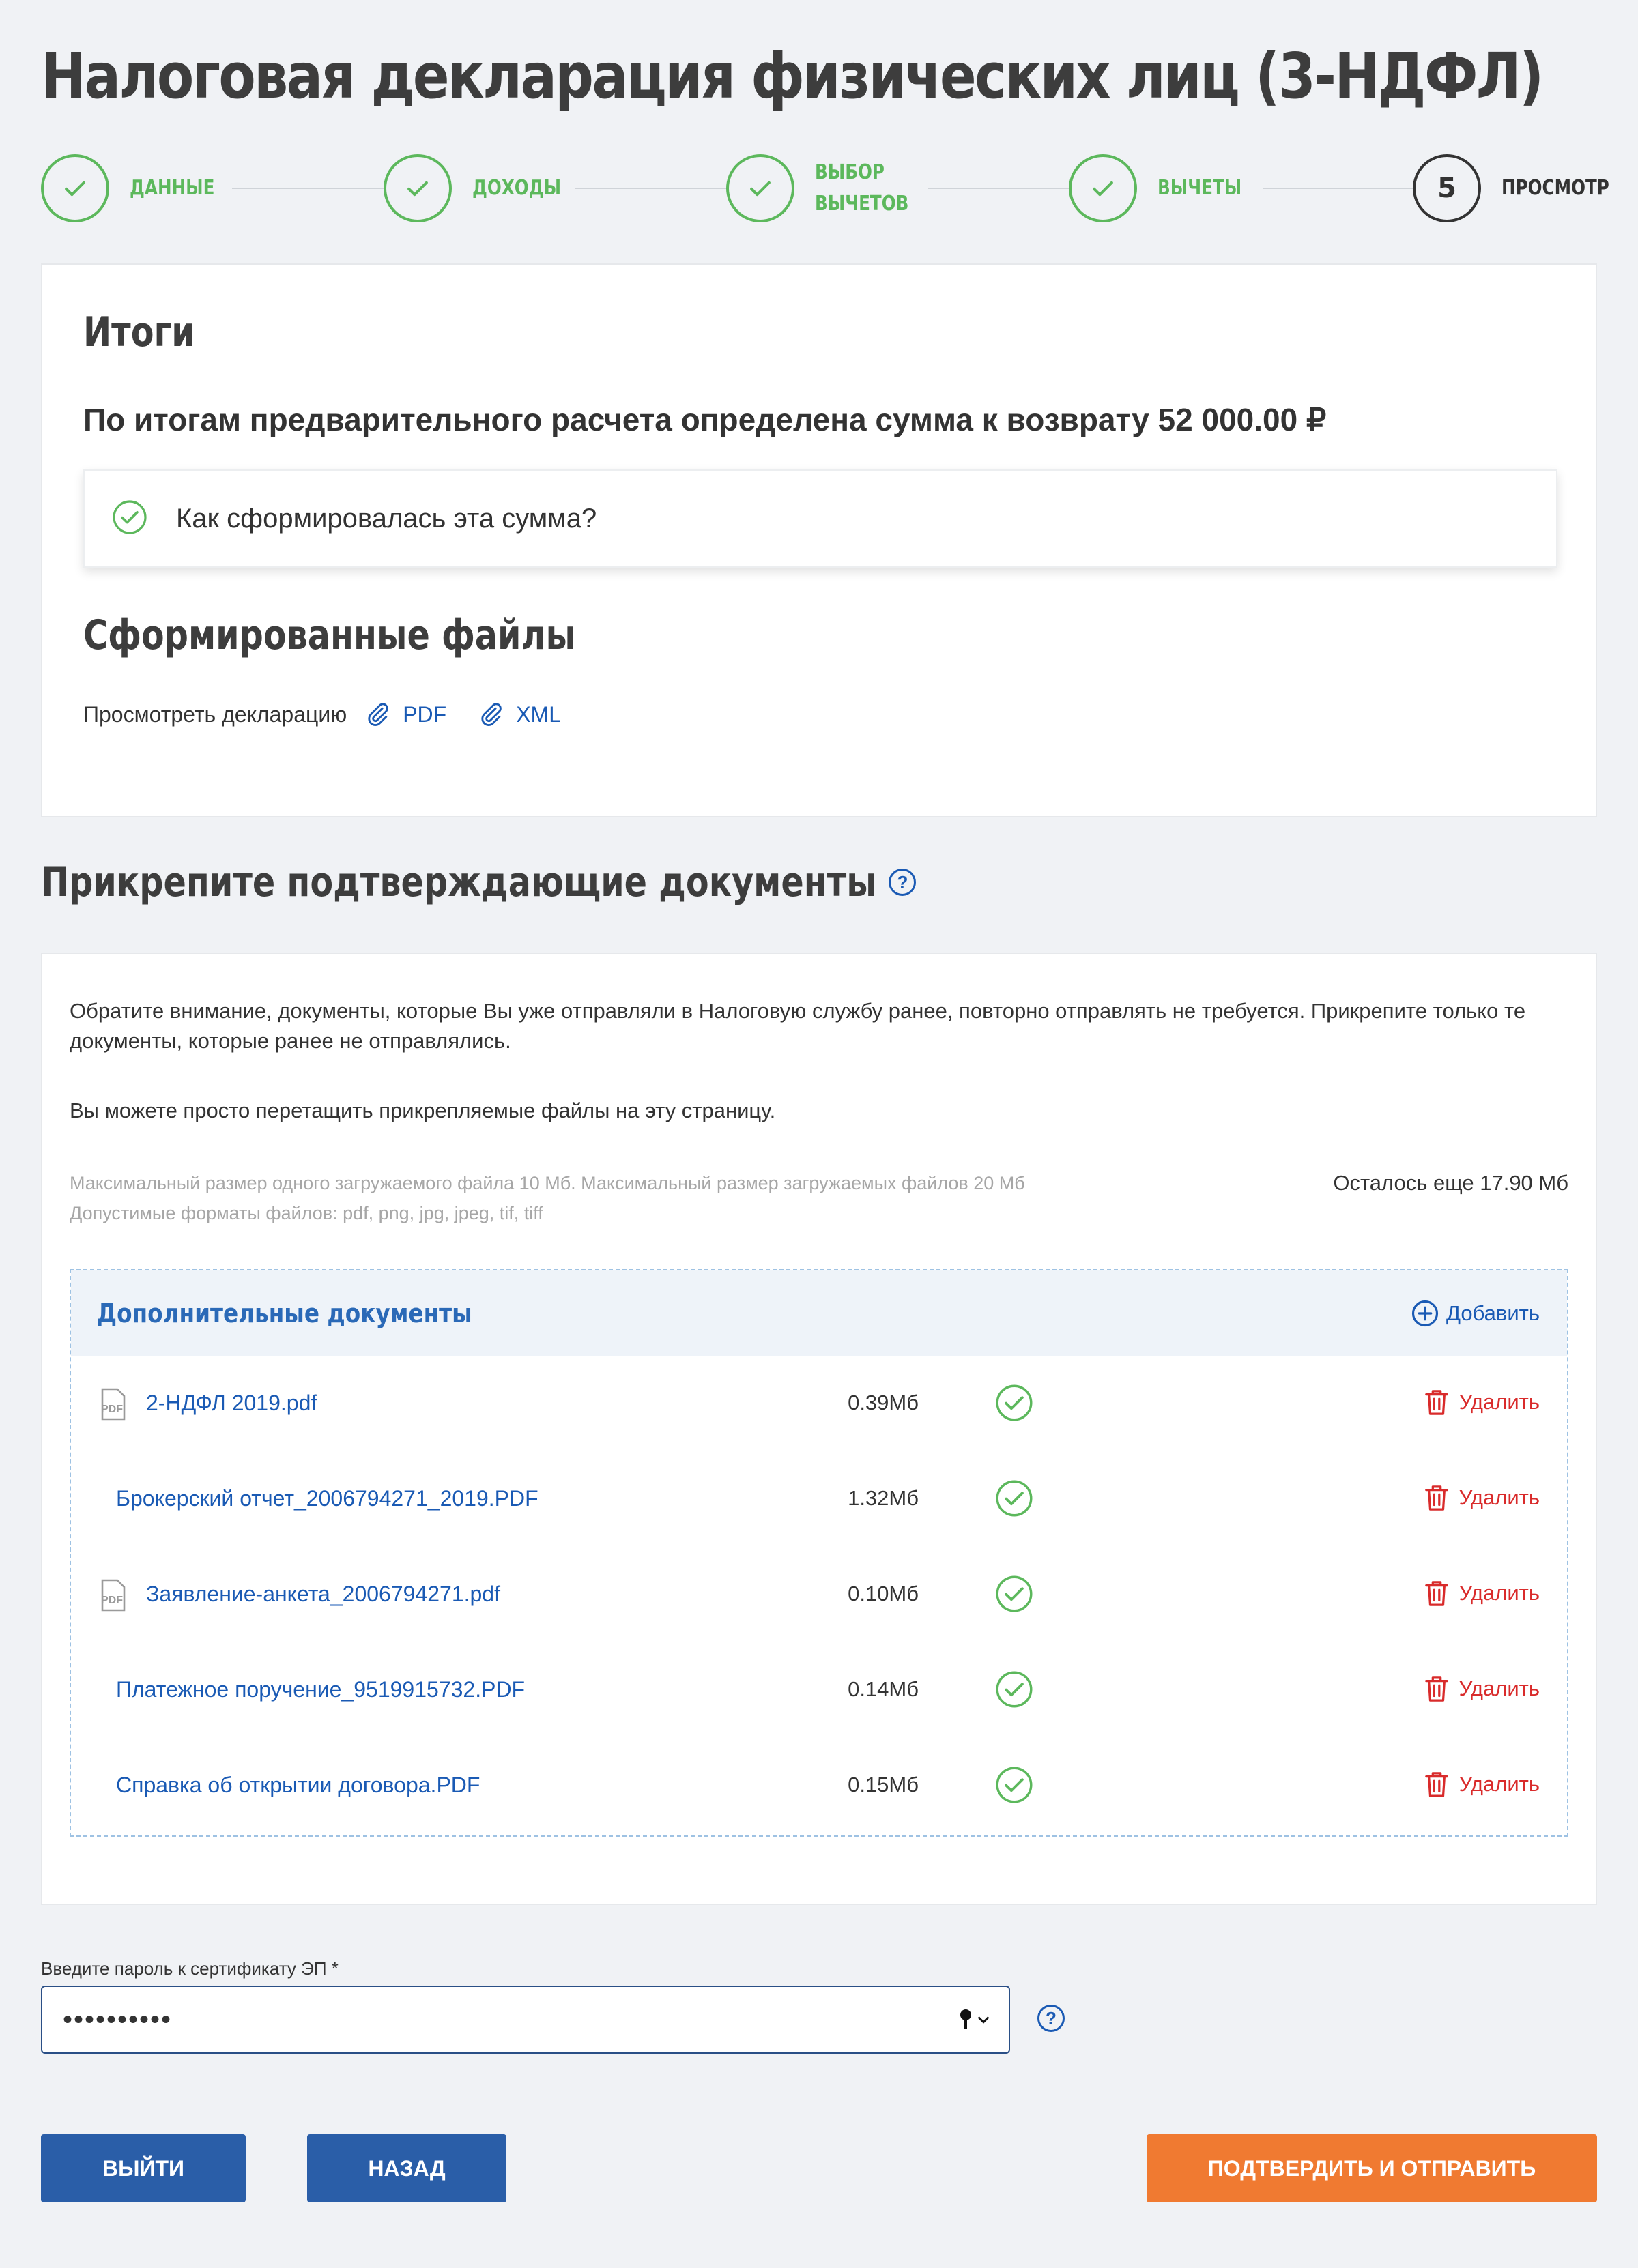  Describe the element at coordinates (459, 882) in the screenshot. I see `attach-heading-text: Прикрепите подтверждающие документы` at that location.